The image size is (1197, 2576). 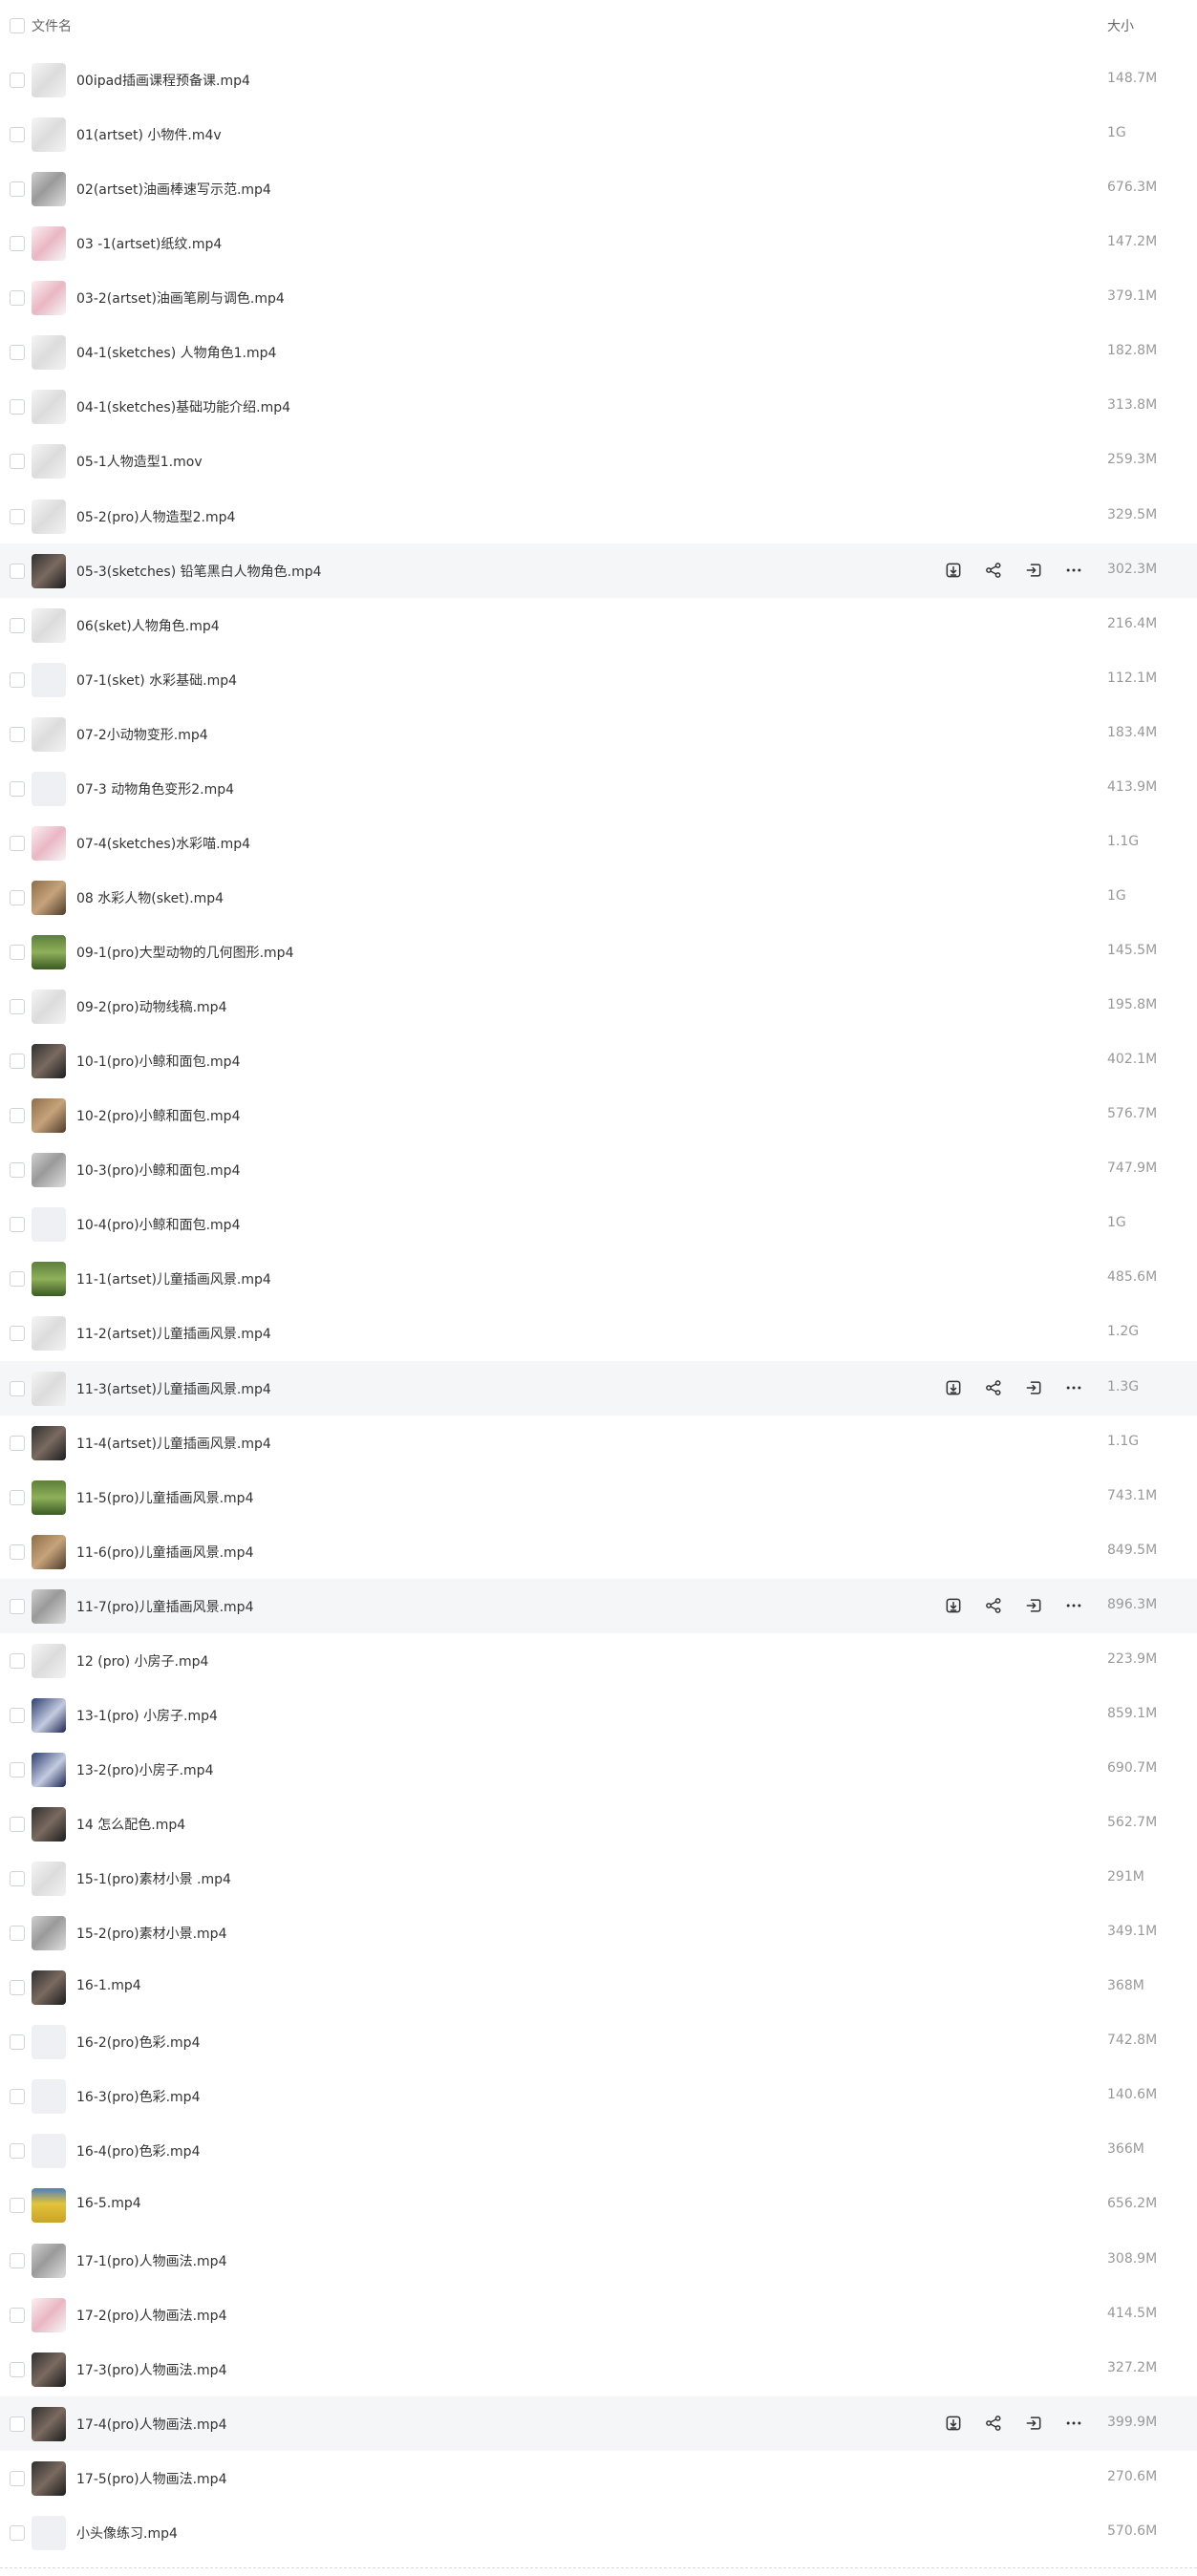 What do you see at coordinates (138, 2096) in the screenshot?
I see `file-name: 16-3(pro)色彩.mp4` at bounding box center [138, 2096].